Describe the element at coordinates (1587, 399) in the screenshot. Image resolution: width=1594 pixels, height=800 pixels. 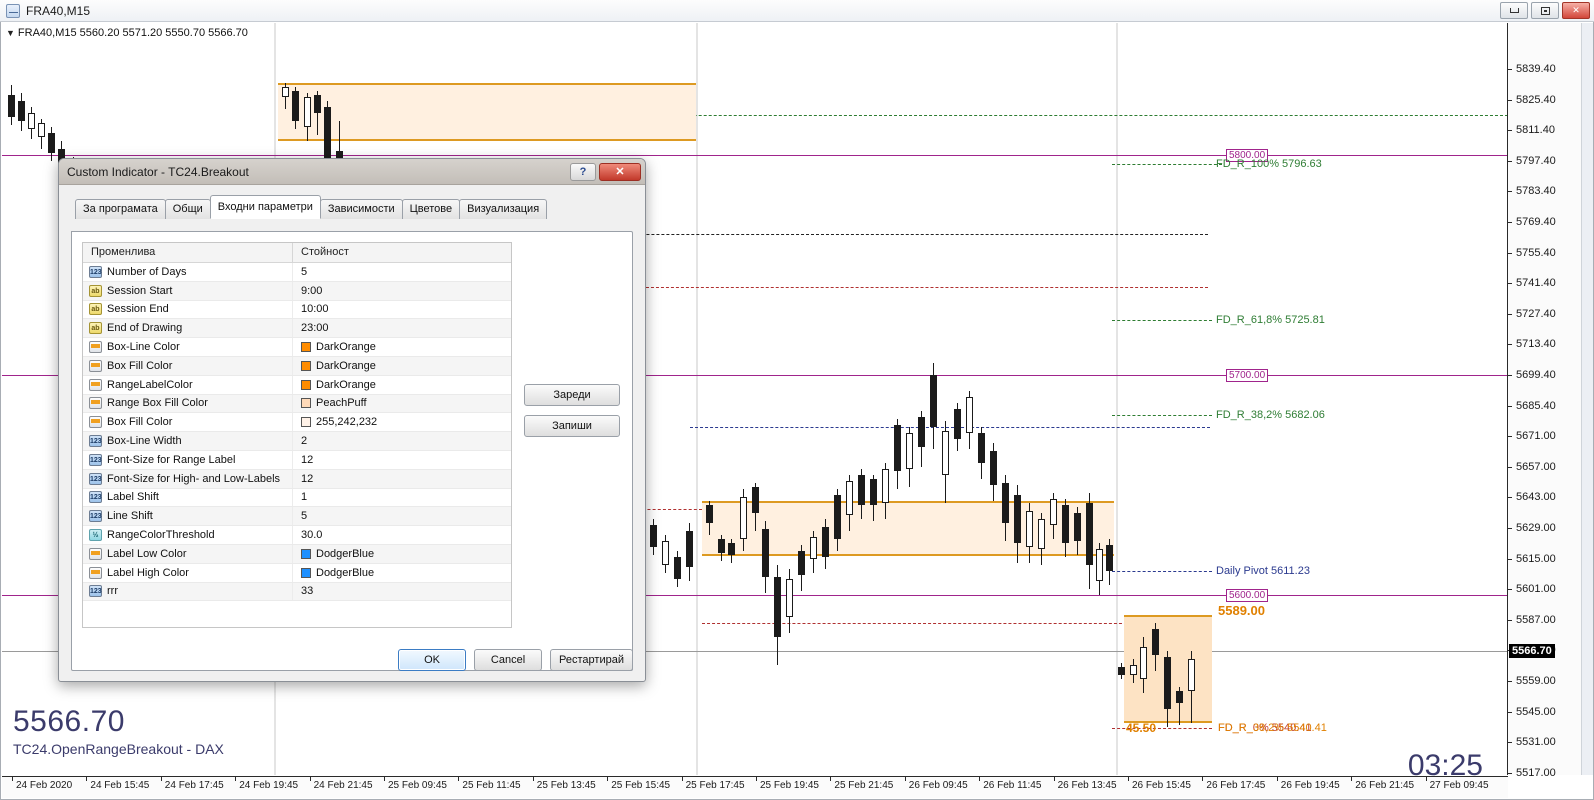
I see `chart-vertical-scrollbar` at that location.